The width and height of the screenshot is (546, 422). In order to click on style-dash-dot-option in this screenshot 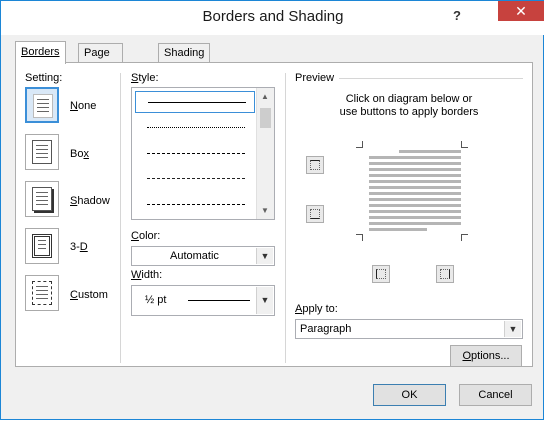, I will do `click(195, 205)`.